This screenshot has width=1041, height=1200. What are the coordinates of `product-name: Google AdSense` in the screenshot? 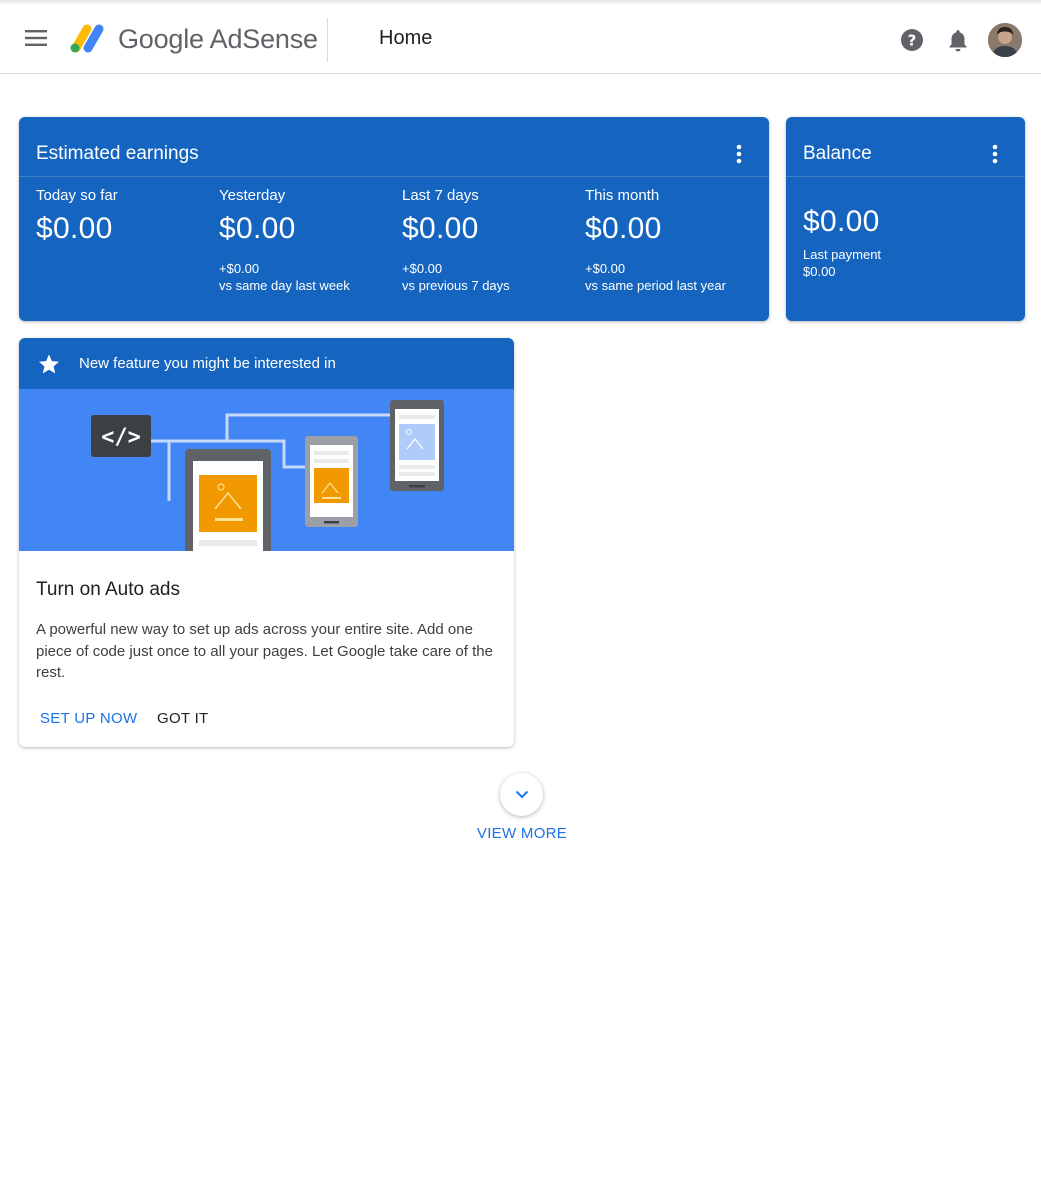 It's located at (218, 39).